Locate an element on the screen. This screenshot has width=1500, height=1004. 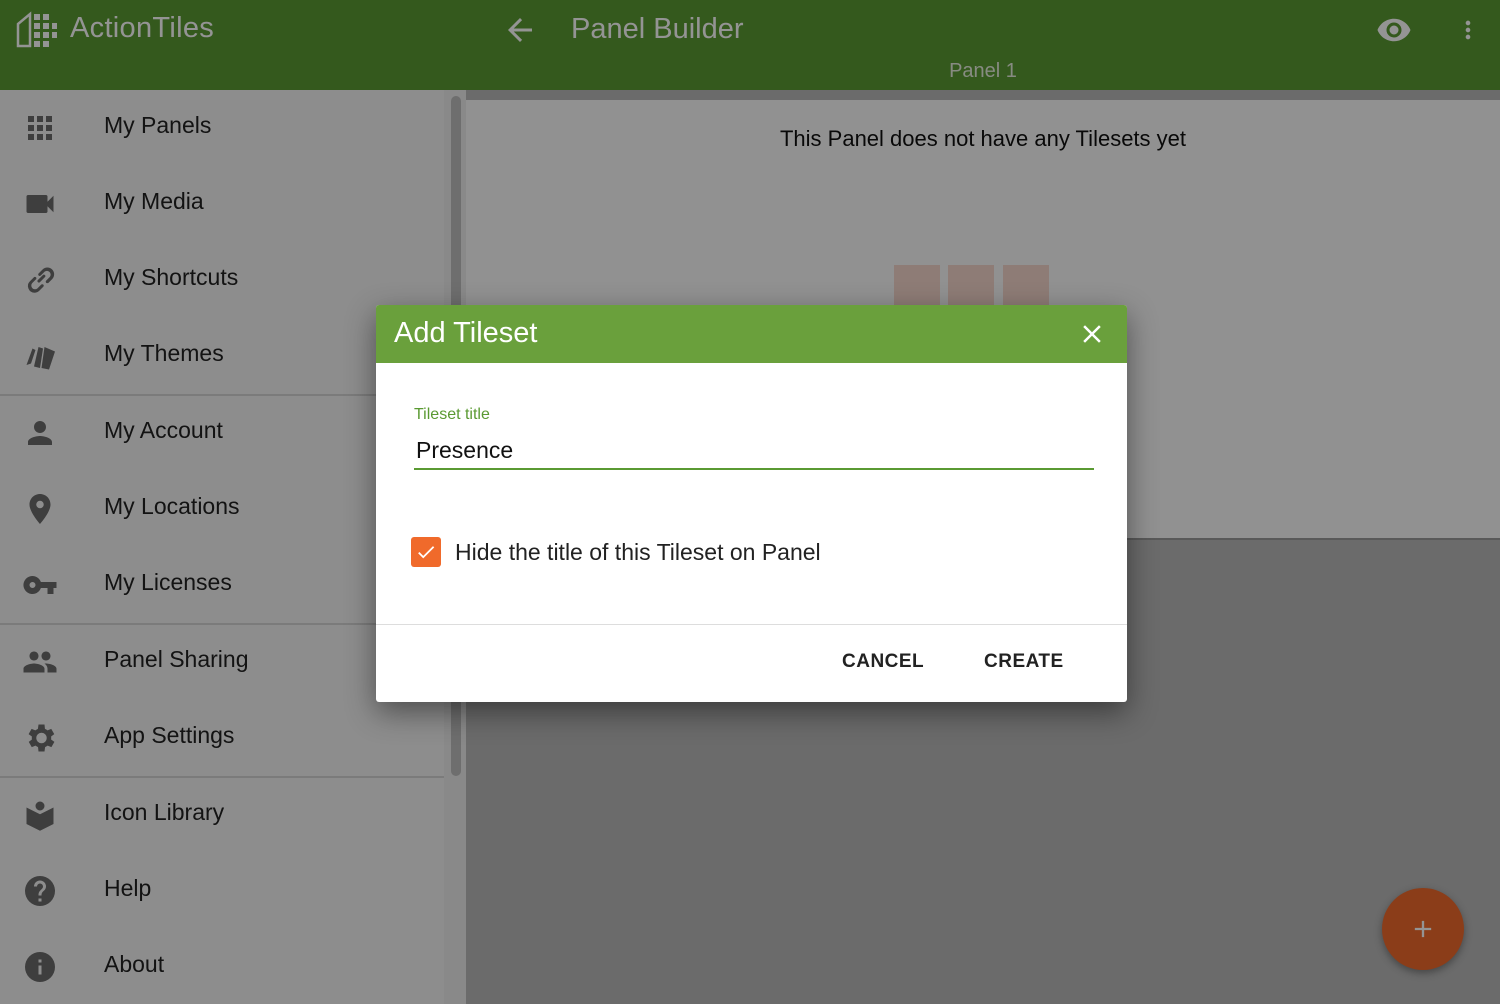
tileset-title-input is located at coordinates (754, 451).